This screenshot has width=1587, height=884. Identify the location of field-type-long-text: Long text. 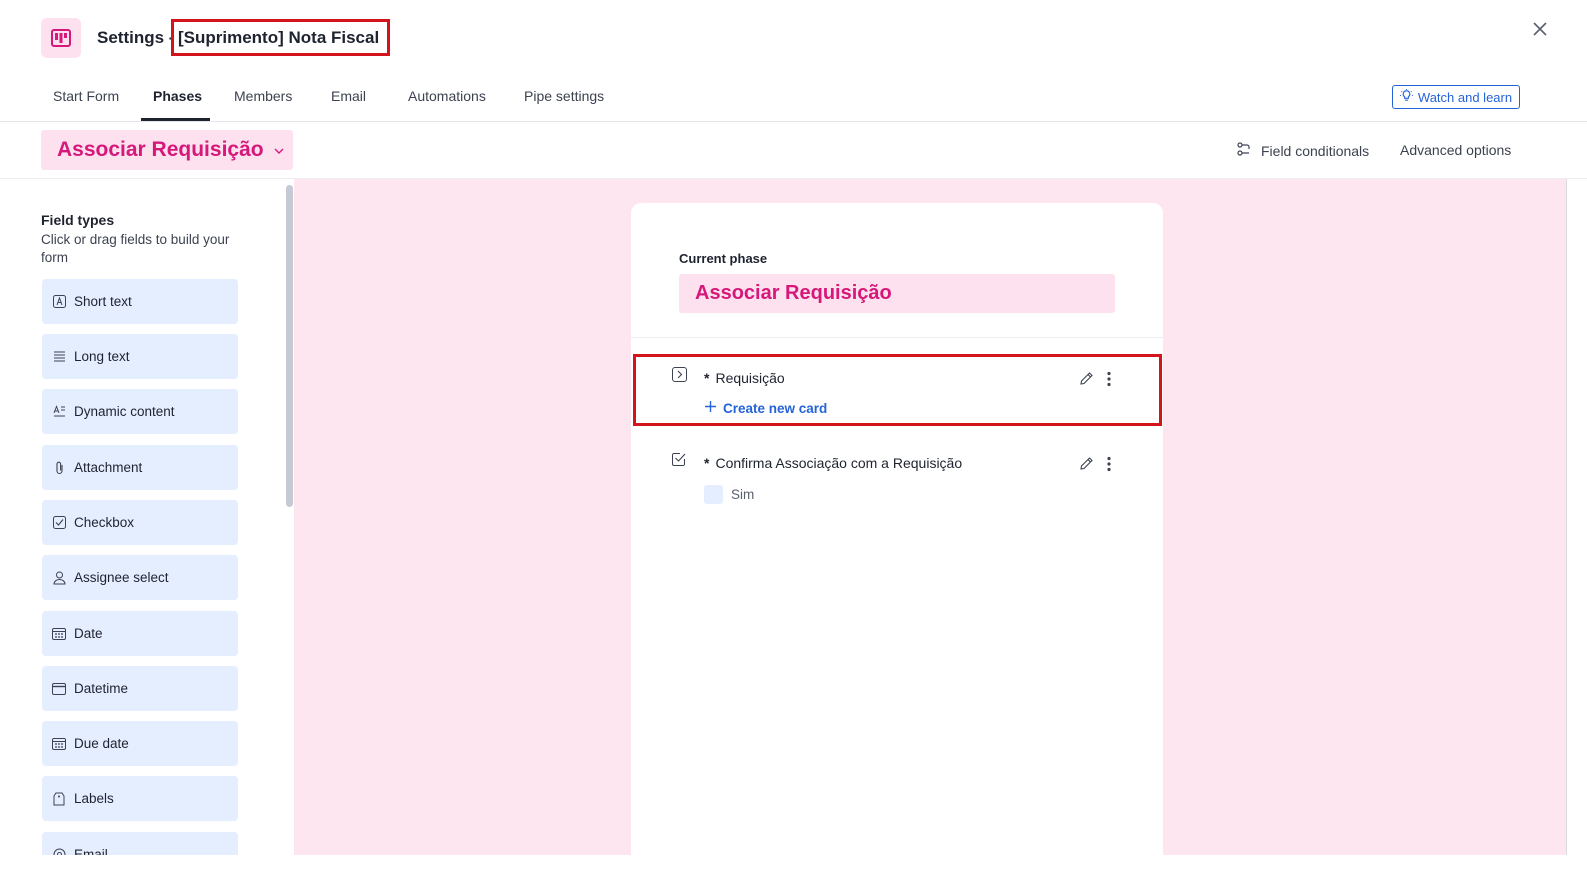
(140, 356).